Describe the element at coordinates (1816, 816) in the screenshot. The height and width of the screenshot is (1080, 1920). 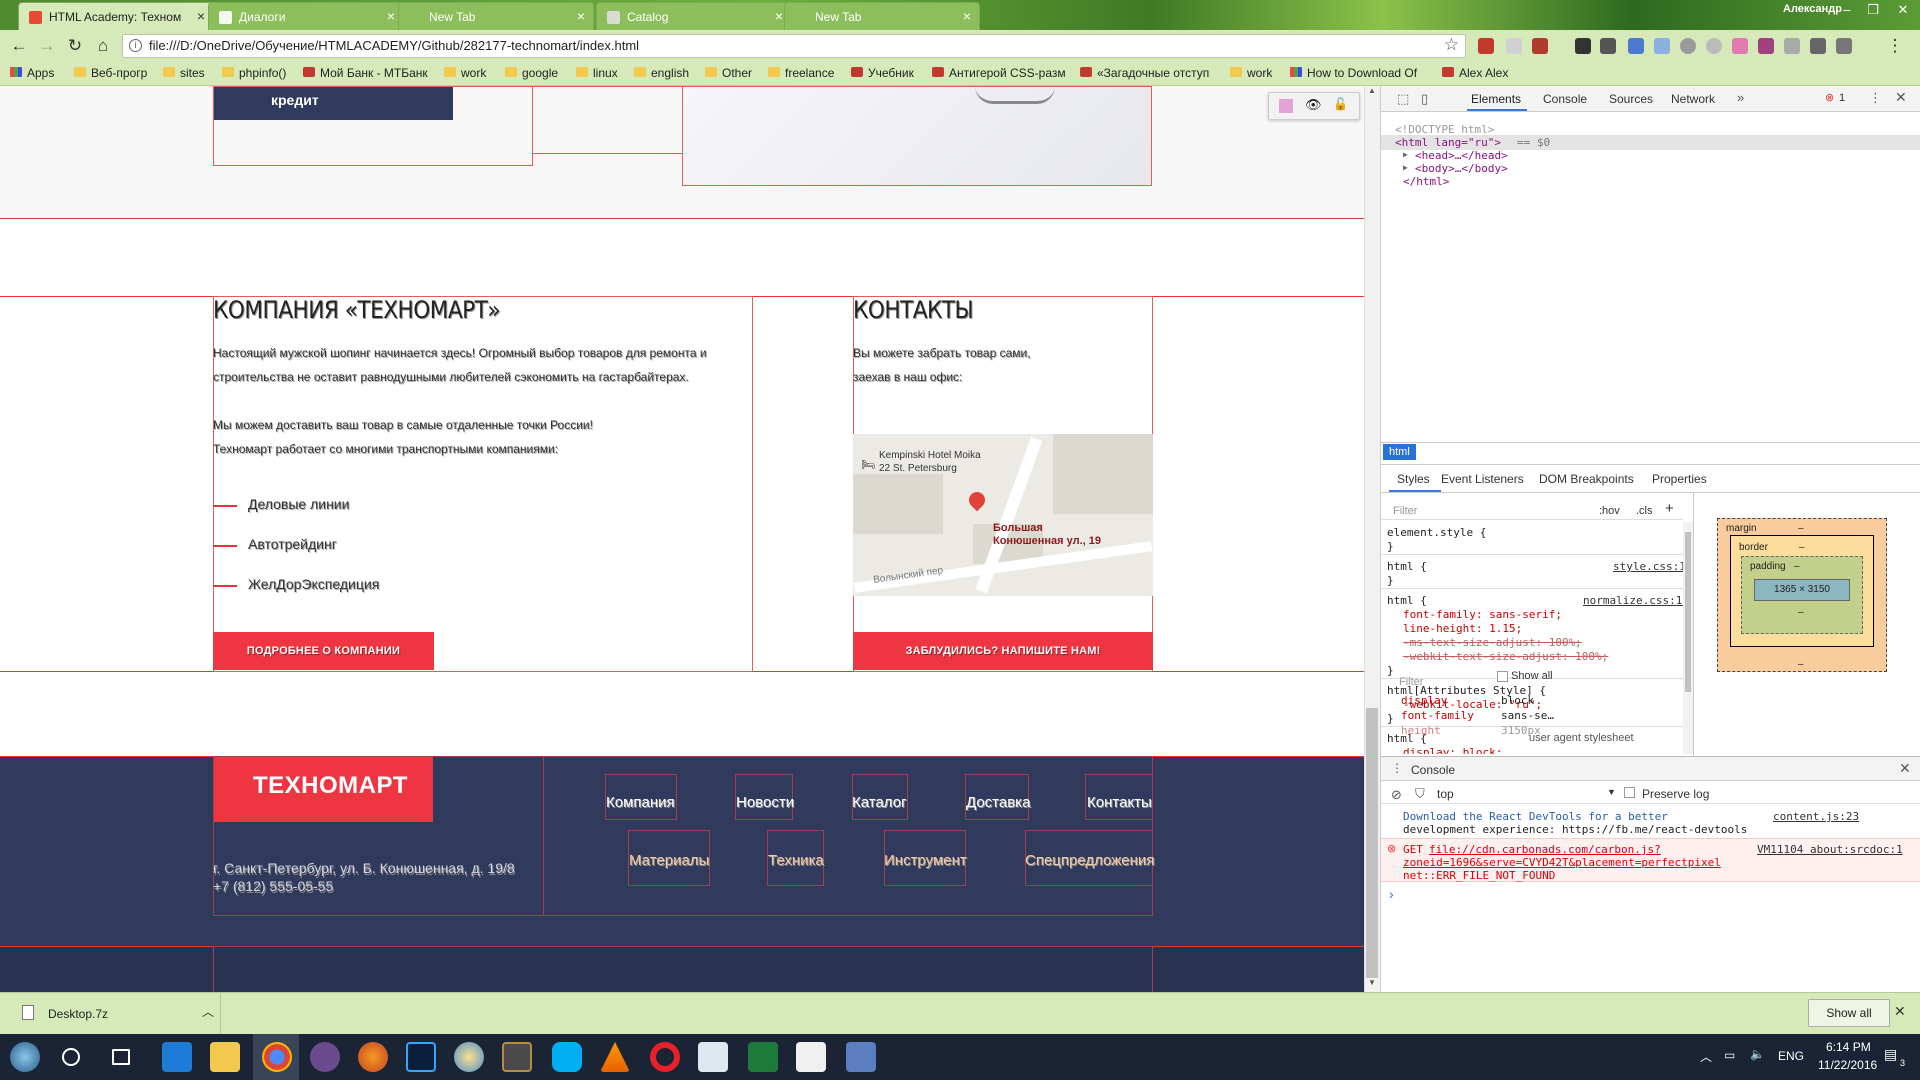
I see `console-source-link: content.js:23` at that location.